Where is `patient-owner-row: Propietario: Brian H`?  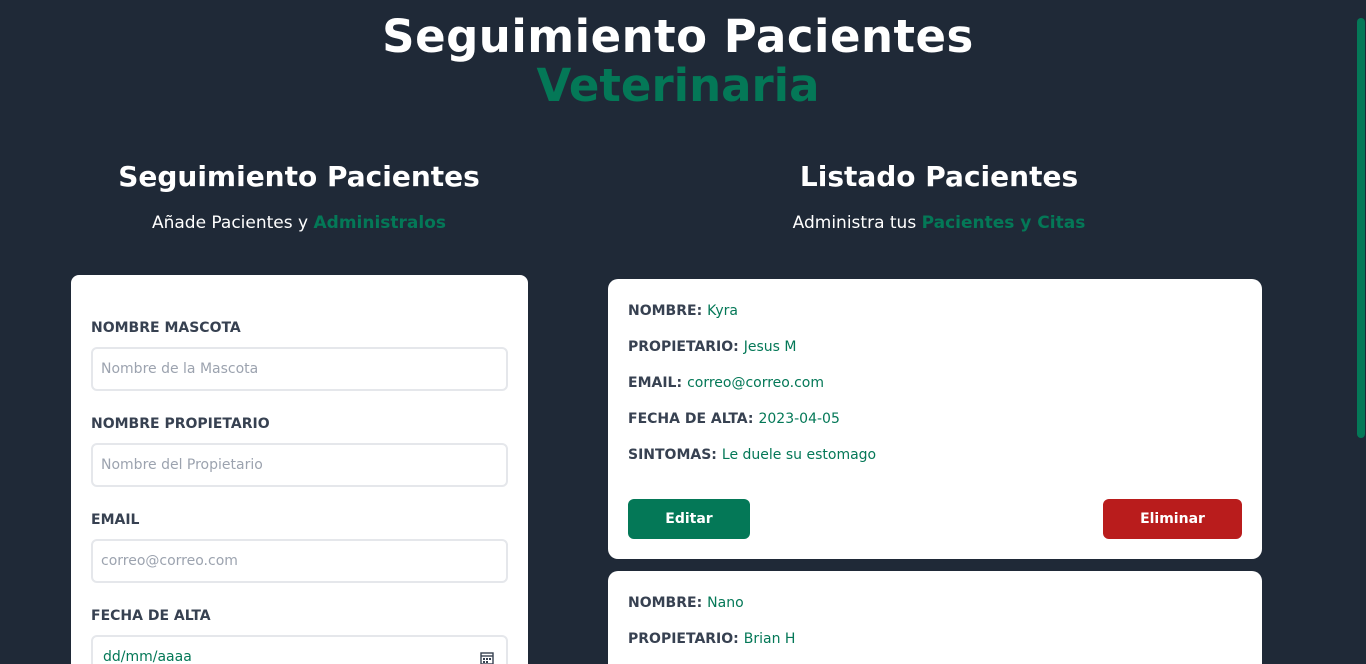 patient-owner-row: Propietario: Brian H is located at coordinates (935, 639).